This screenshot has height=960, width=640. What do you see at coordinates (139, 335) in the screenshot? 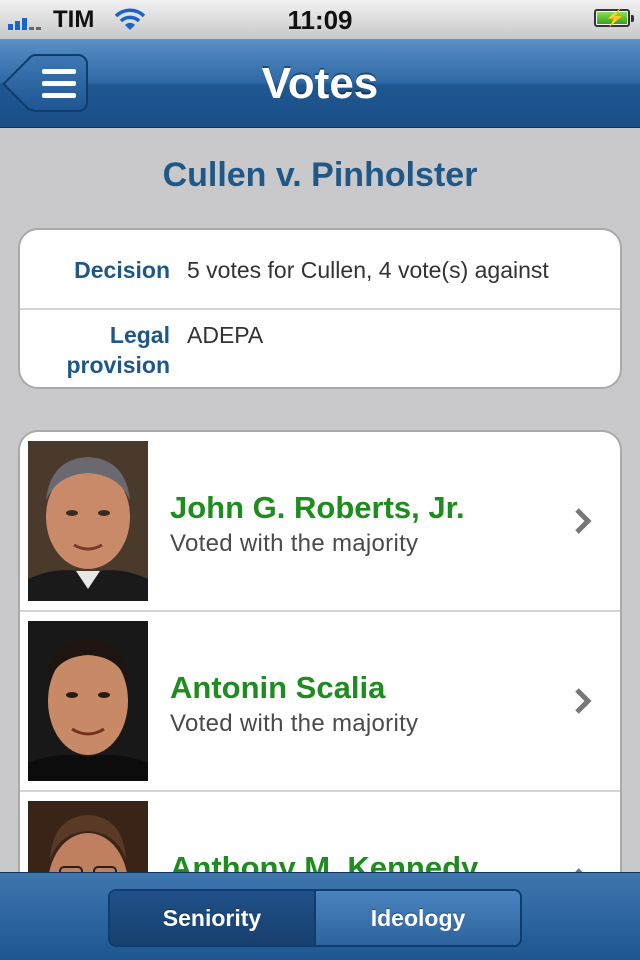
I see `legal-provision-label-line1: Legal` at bounding box center [139, 335].